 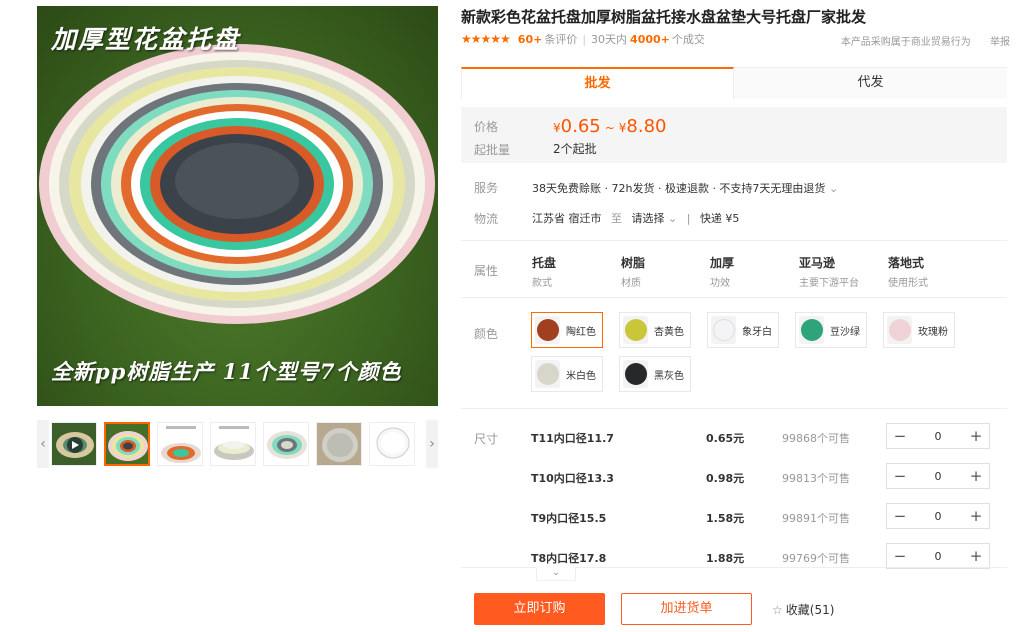 I want to click on price-max: 8.80, so click(x=646, y=126).